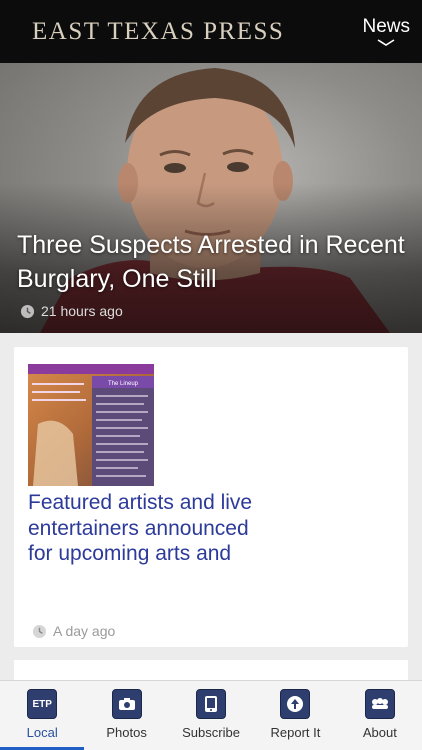 This screenshot has height=750, width=422. What do you see at coordinates (82, 311) in the screenshot?
I see `hero-time-text: 21 hours ago` at bounding box center [82, 311].